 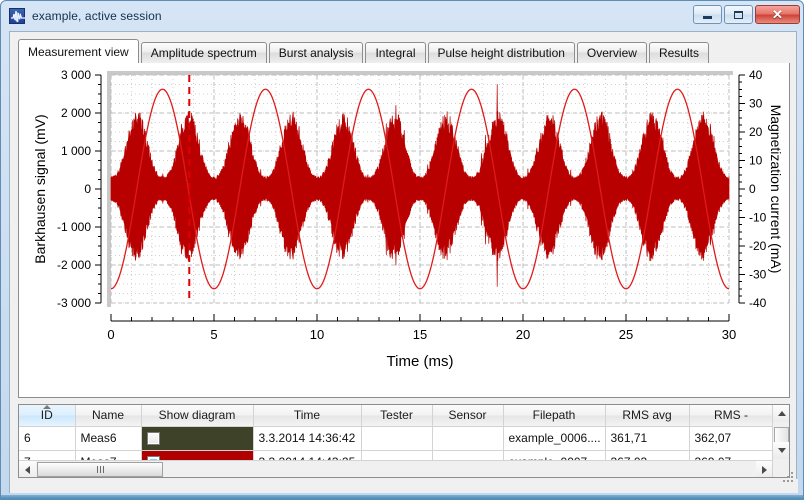 I want to click on column-label: Show diagram, so click(x=197, y=415).